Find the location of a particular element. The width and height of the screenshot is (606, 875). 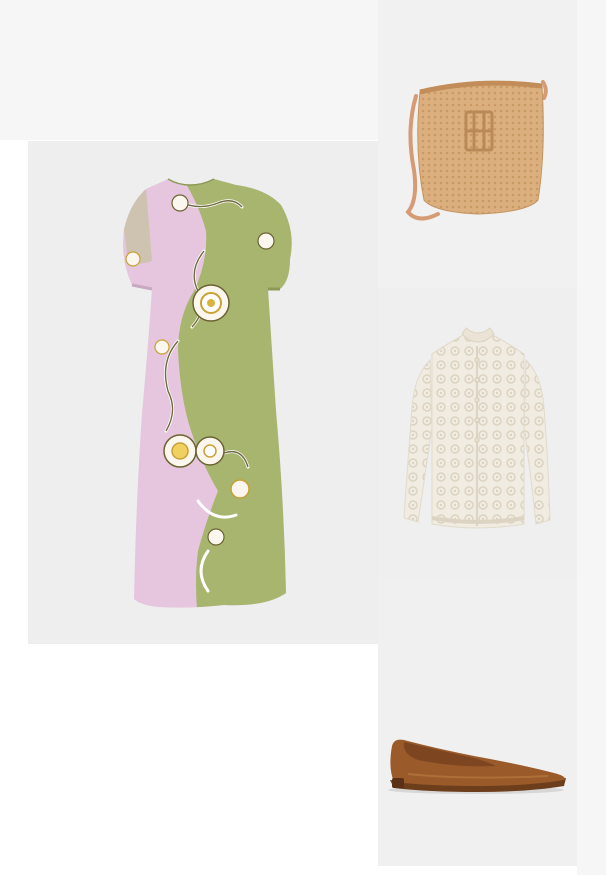

ballet-flat-icon is located at coordinates (477, 766).